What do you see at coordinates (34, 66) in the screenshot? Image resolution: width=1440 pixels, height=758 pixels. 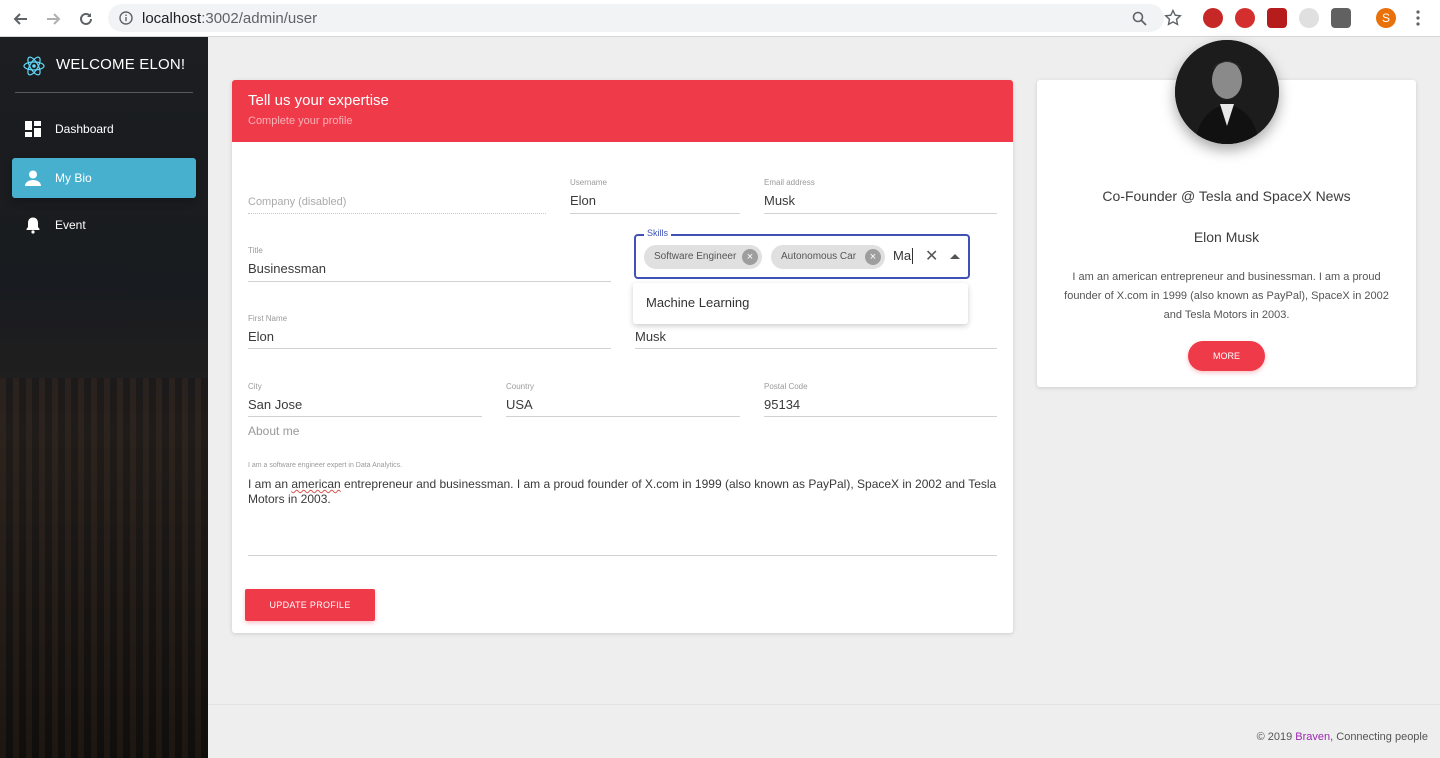 I see `react-logo-icon` at bounding box center [34, 66].